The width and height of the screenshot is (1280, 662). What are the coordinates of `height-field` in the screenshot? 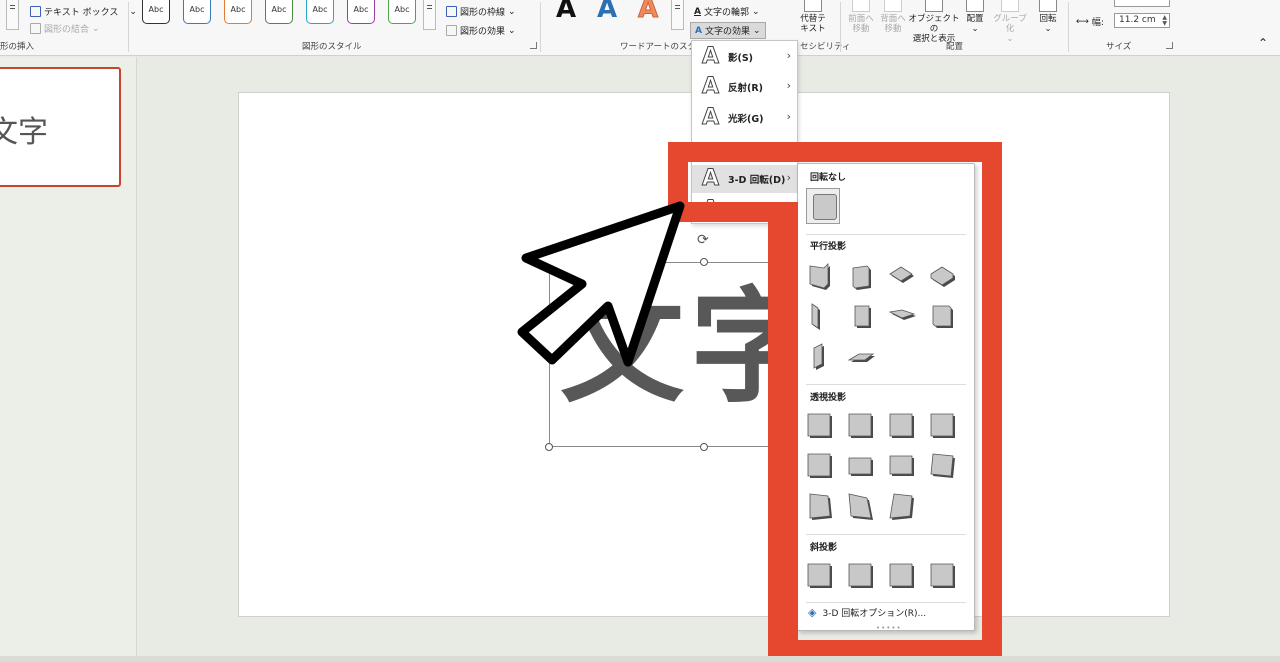 It's located at (1142, 3).